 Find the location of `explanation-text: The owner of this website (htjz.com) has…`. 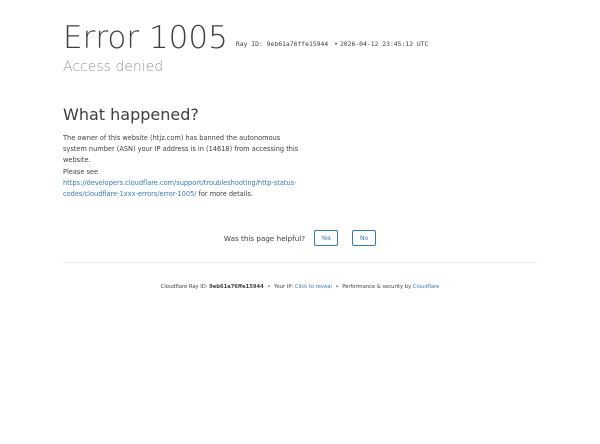

explanation-text: The owner of this website (htjz.com) has… is located at coordinates (183, 166).